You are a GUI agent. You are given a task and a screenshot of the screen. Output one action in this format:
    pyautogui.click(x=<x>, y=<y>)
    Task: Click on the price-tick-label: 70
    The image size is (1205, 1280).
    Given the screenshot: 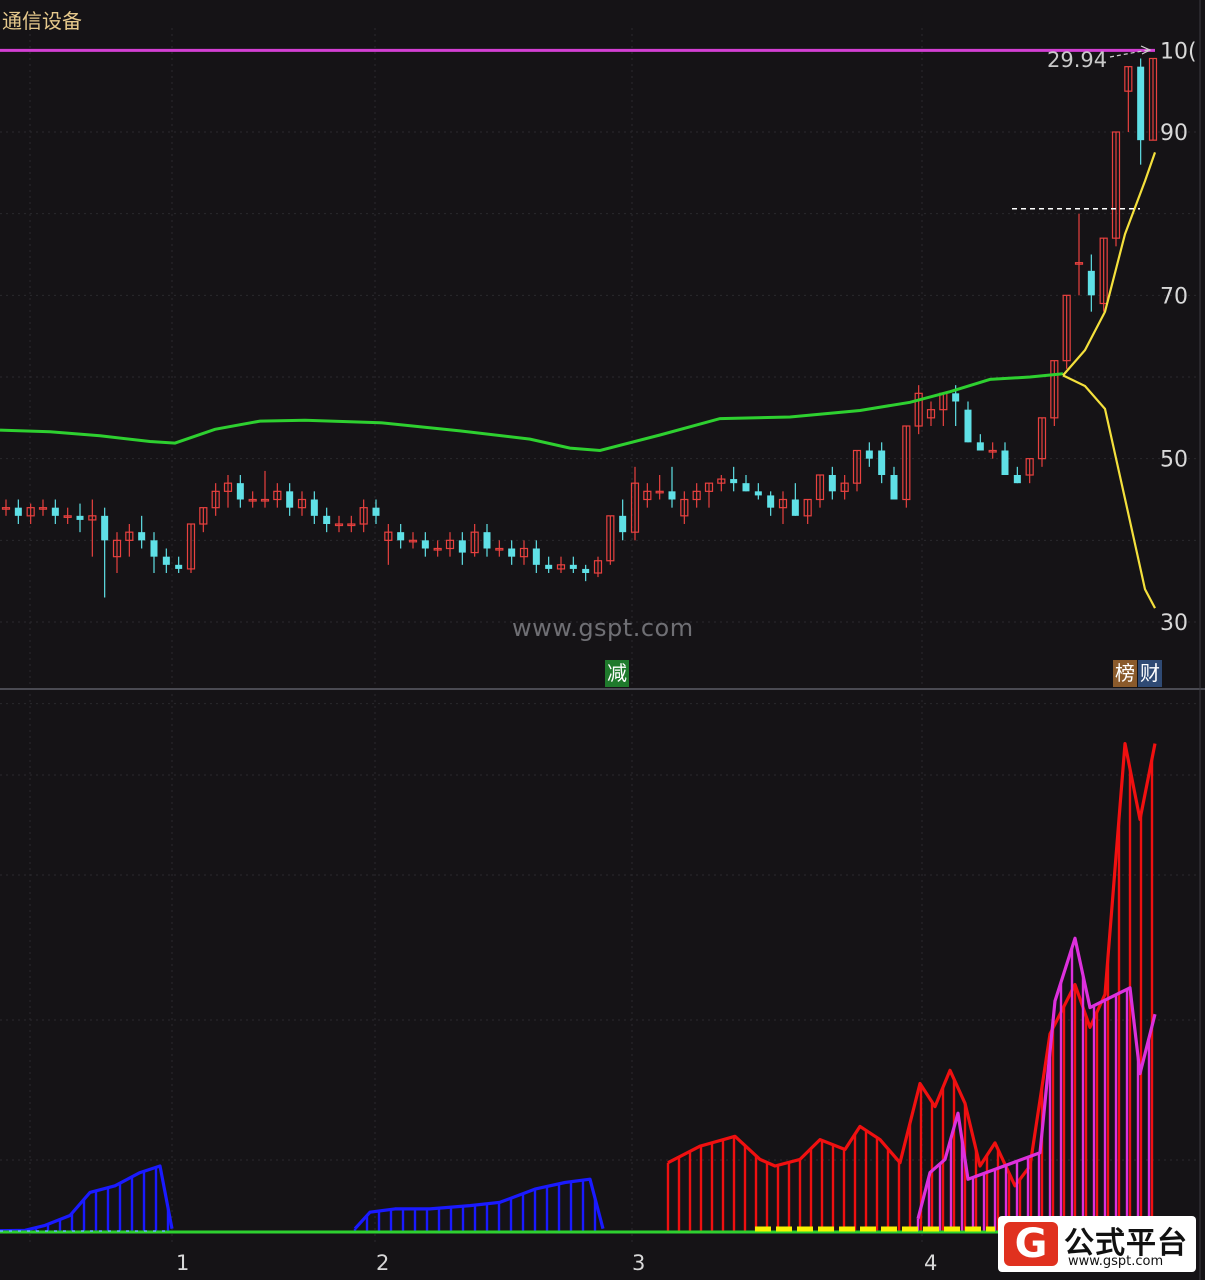 What is the action you would take?
    pyautogui.click(x=1174, y=296)
    